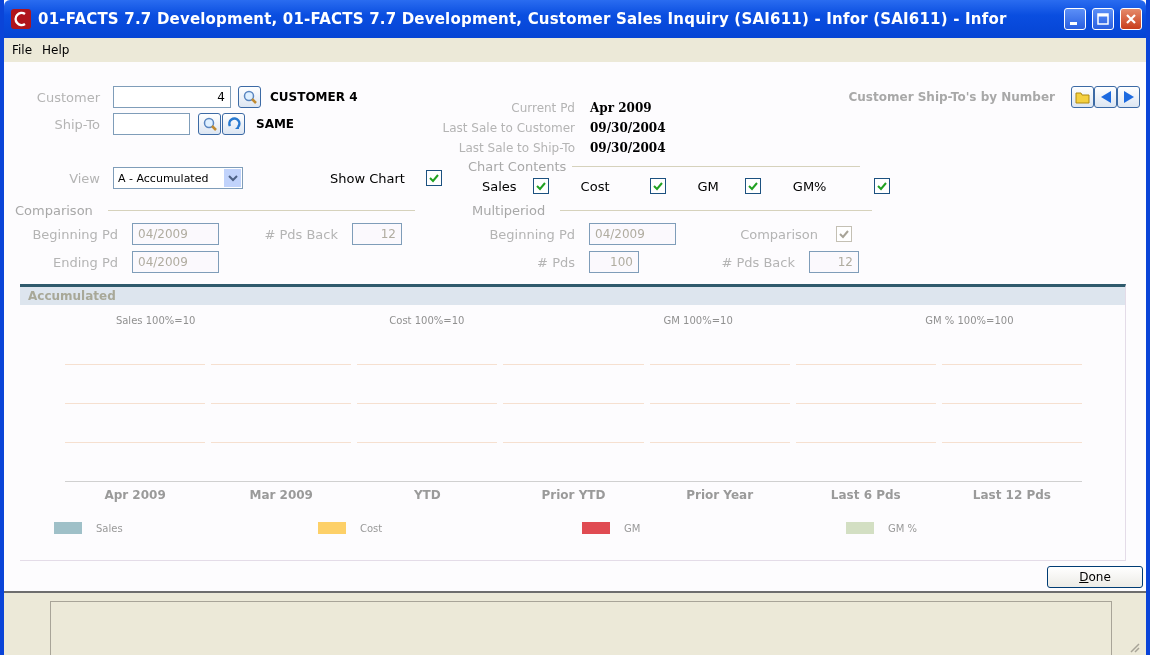  Describe the element at coordinates (135, 495) in the screenshot. I see `category-label: Apr 2009` at that location.